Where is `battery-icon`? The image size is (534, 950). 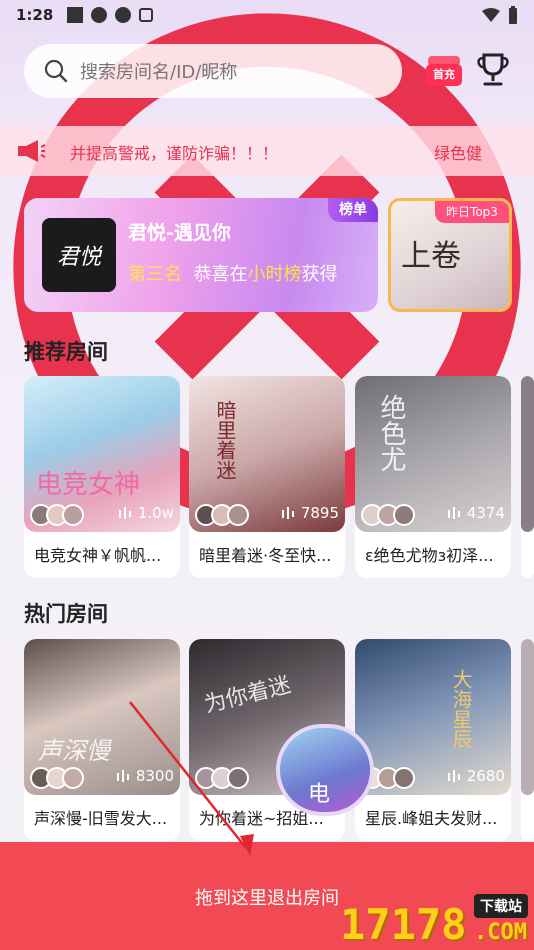
battery-icon is located at coordinates (513, 15).